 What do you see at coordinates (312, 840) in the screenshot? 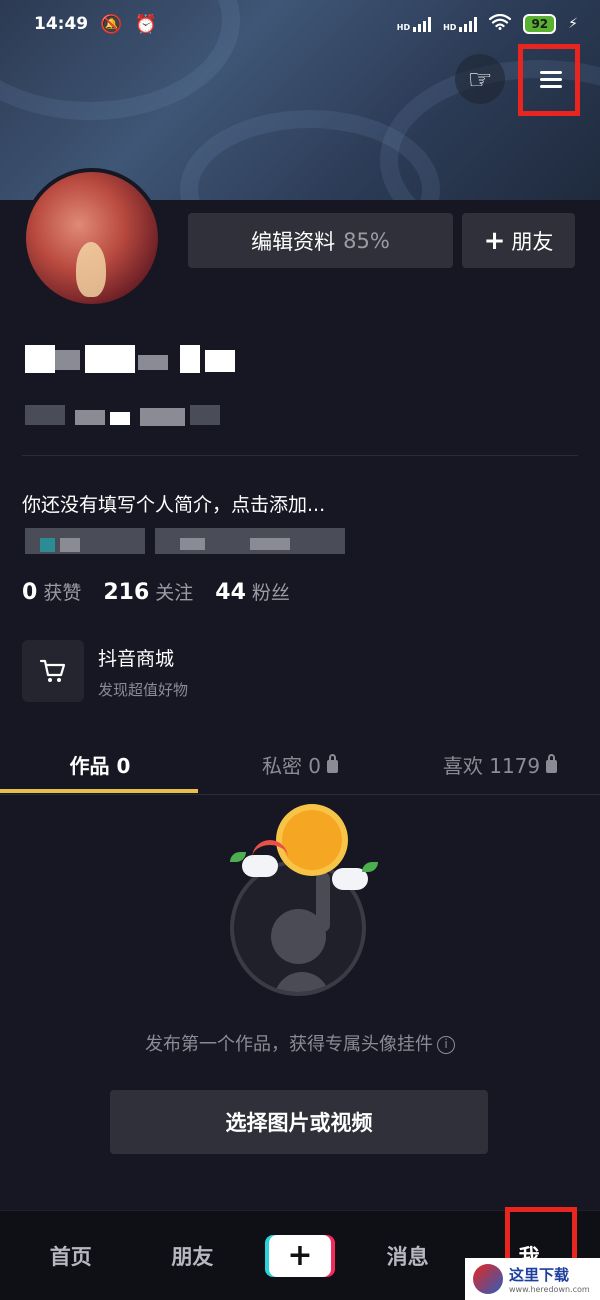
I see `sun-icon` at bounding box center [312, 840].